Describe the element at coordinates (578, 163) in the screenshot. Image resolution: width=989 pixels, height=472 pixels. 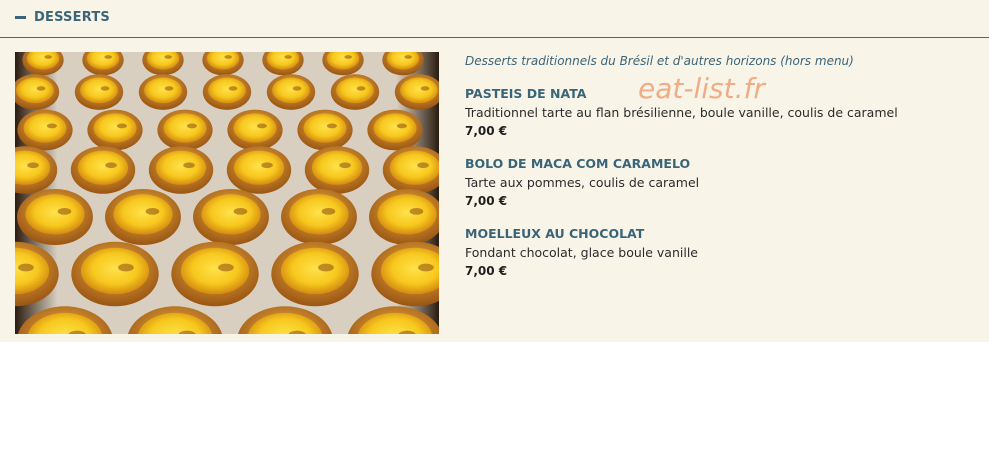
I see `menu-item-name: BOLO DE MACA COM CARAMELO` at that location.